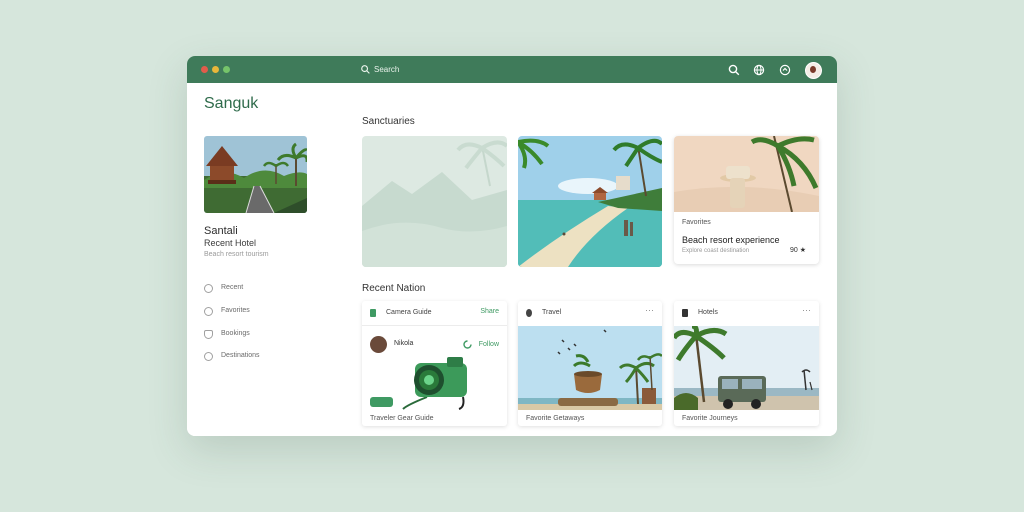  Describe the element at coordinates (381, 402) in the screenshot. I see `action-button` at that location.